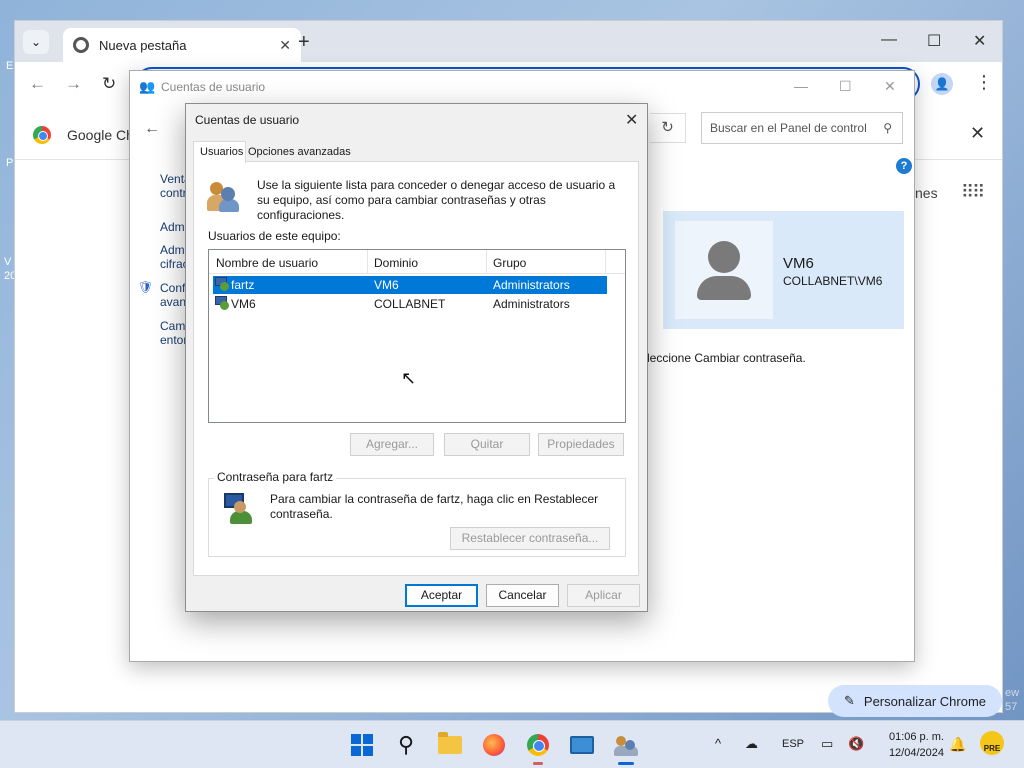 The image size is (1024, 768). What do you see at coordinates (147, 86) in the screenshot?
I see `user-accounts-icon: 👥` at bounding box center [147, 86].